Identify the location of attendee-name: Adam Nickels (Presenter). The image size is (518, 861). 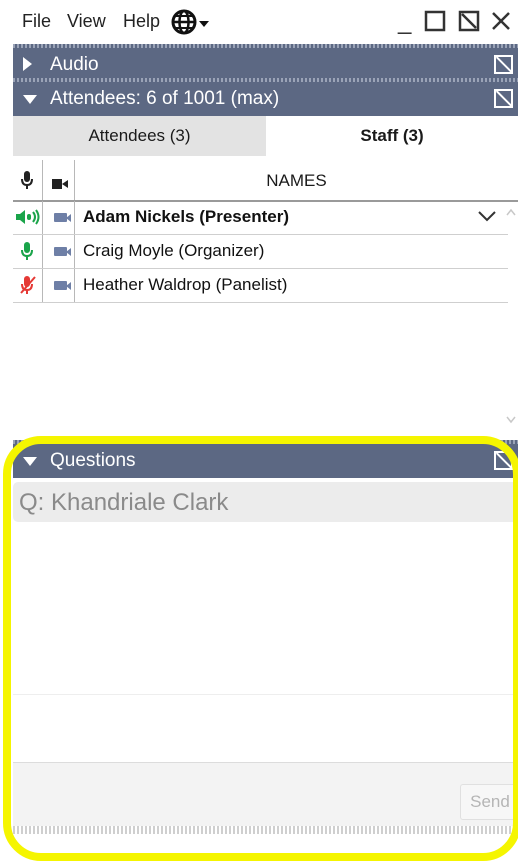
(186, 216).